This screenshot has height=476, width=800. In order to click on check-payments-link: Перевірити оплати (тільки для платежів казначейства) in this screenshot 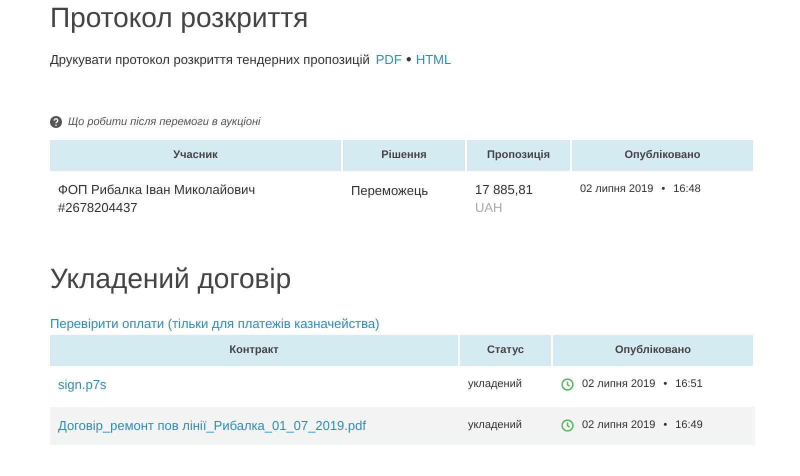, I will do `click(402, 323)`.